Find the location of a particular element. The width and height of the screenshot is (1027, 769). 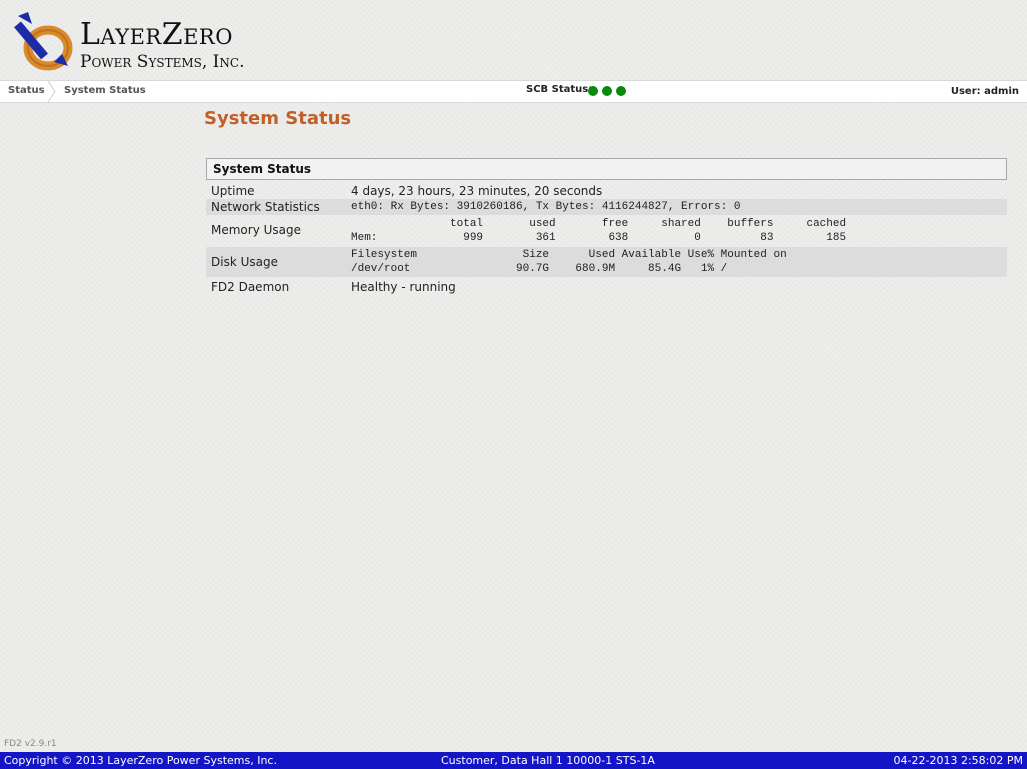

user-label: User: admin is located at coordinates (984, 91).